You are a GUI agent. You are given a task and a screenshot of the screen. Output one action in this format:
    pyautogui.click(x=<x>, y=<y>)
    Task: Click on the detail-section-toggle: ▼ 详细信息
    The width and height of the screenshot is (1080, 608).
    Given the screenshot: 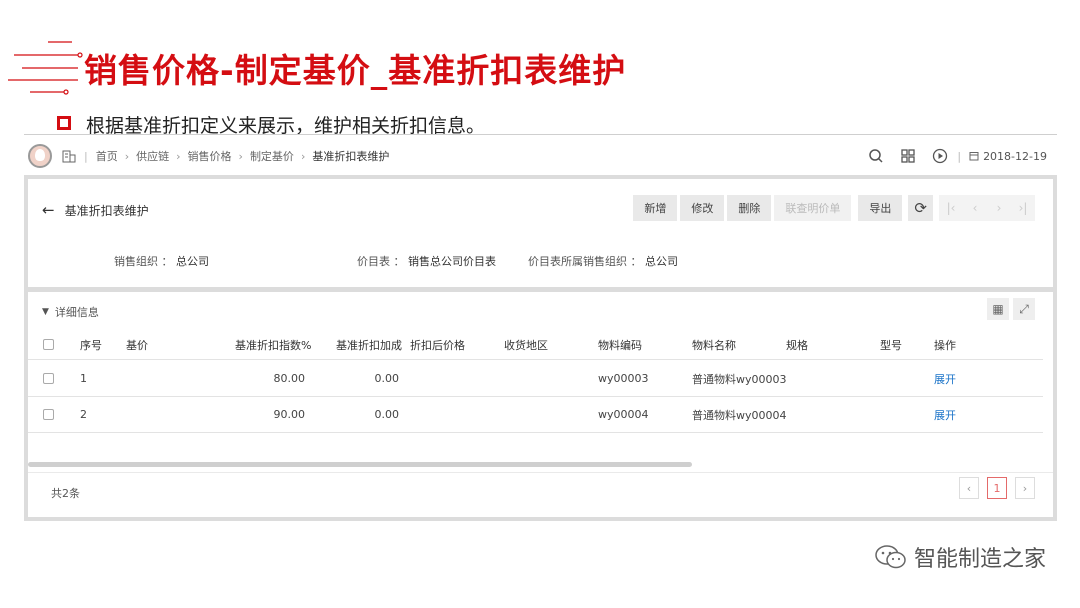 What is the action you would take?
    pyautogui.click(x=70, y=312)
    